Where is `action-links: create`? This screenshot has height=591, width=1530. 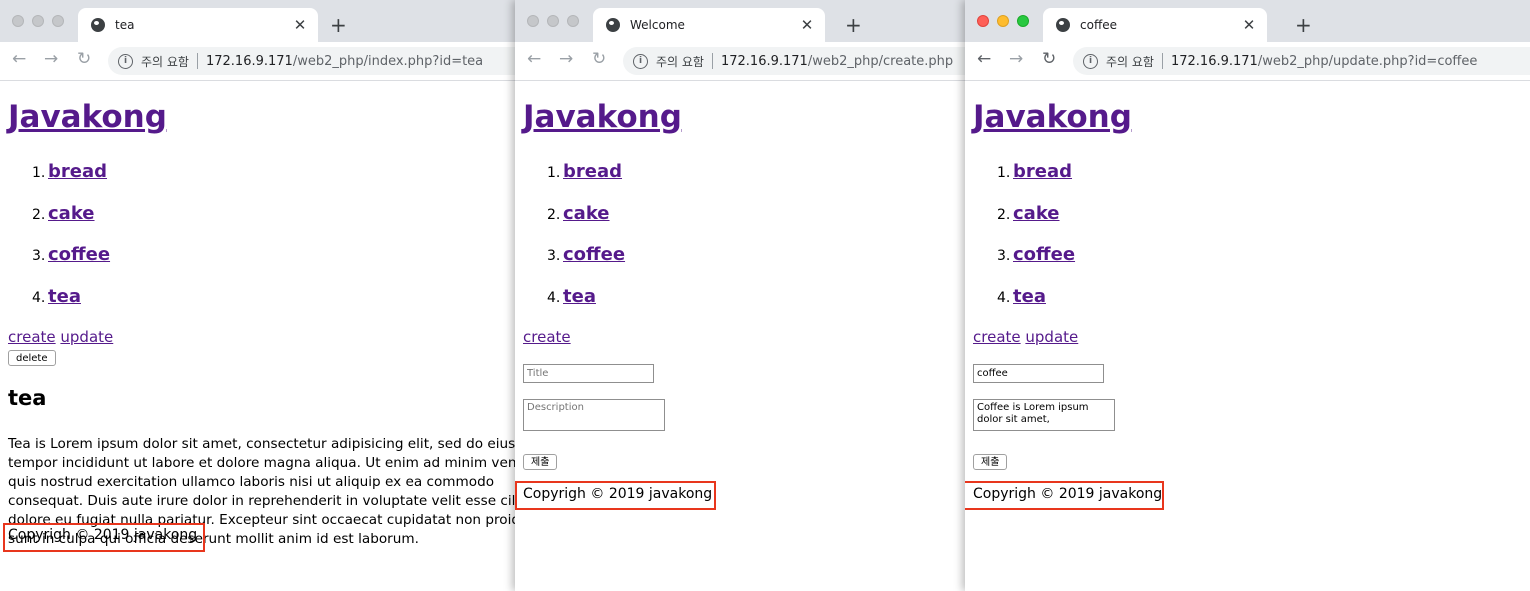 action-links: create is located at coordinates (547, 337).